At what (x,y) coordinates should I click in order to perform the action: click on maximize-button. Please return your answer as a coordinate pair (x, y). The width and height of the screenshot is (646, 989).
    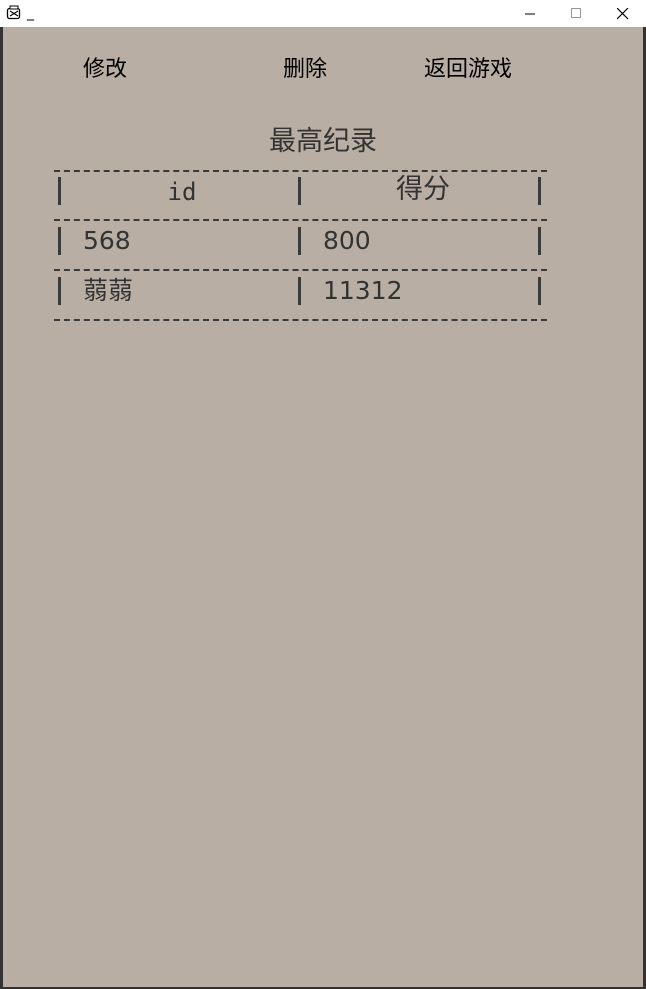
    Looking at the image, I should click on (577, 13).